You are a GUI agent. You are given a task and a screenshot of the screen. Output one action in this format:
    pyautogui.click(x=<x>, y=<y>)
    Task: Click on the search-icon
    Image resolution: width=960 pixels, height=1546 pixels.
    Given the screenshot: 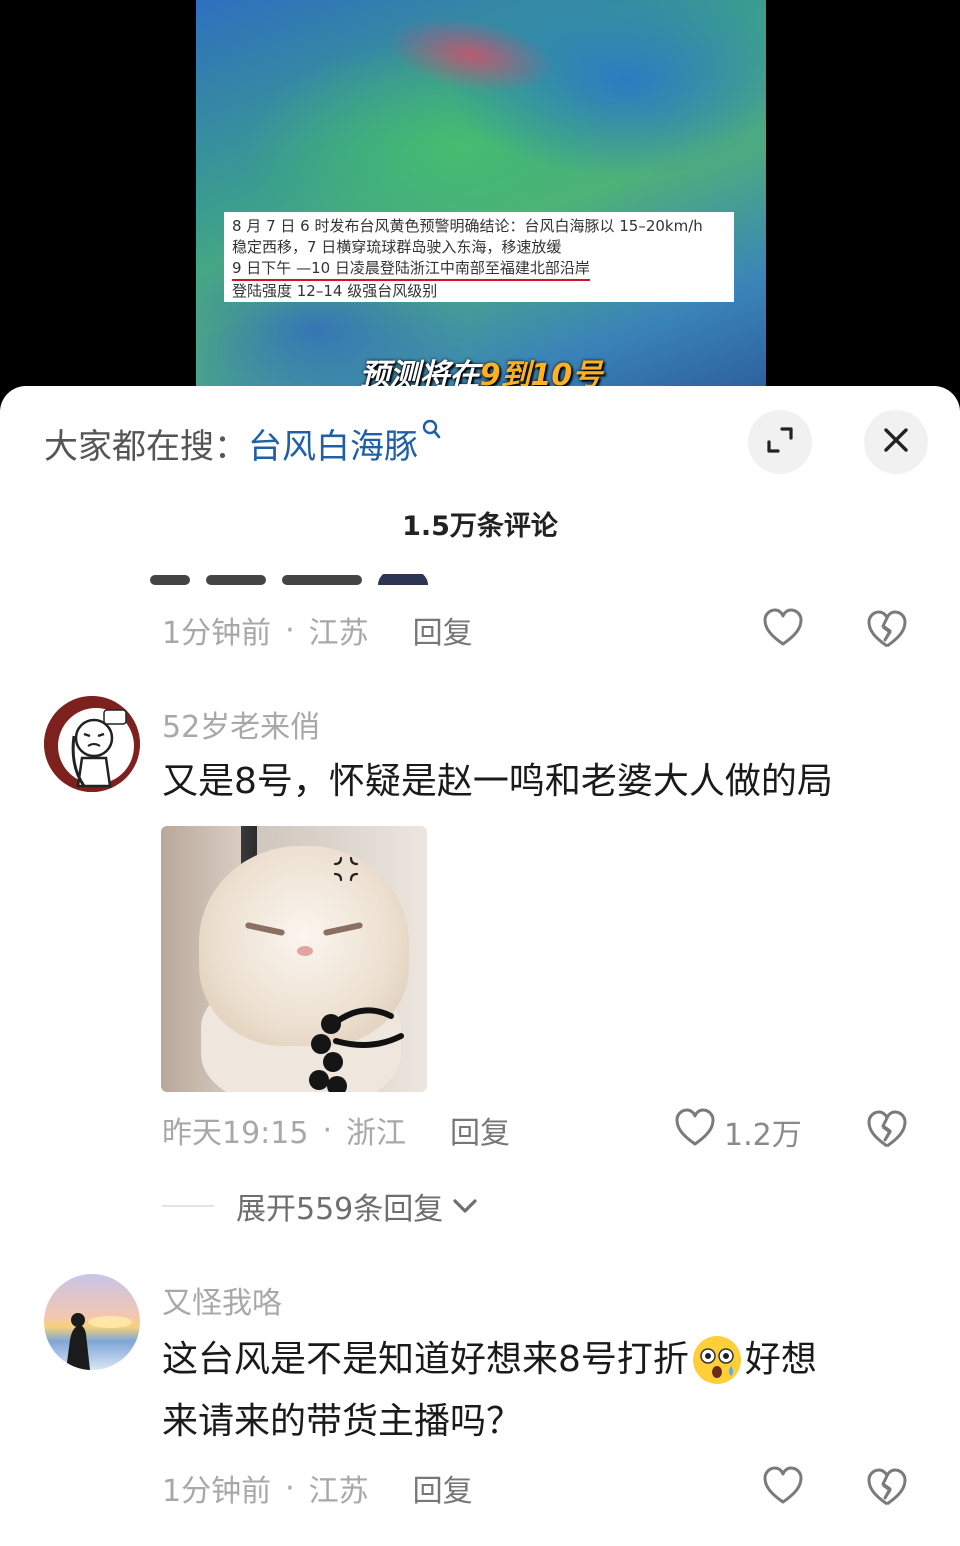 What is the action you would take?
    pyautogui.click(x=432, y=433)
    